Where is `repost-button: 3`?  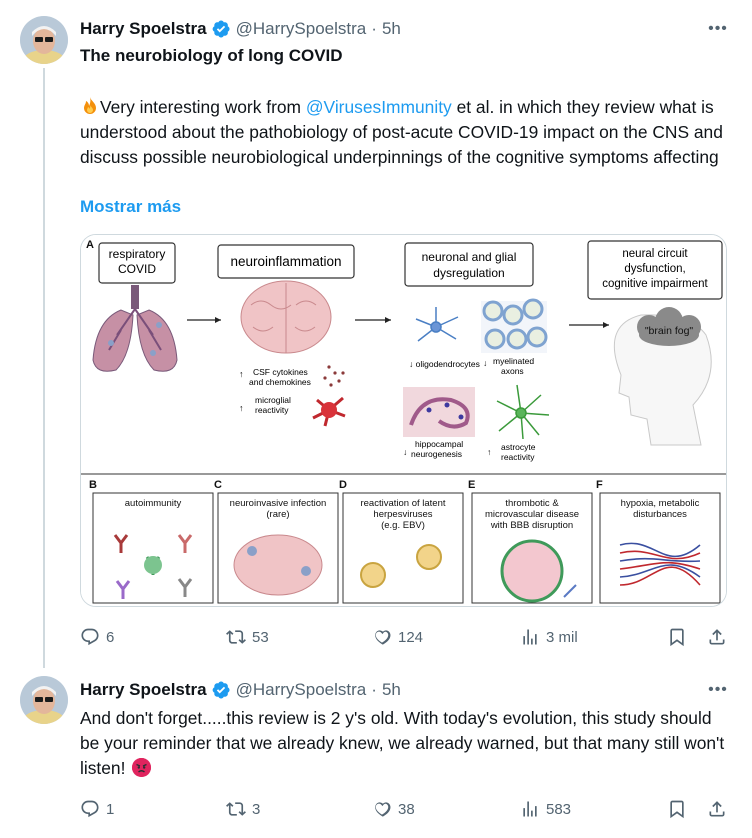 repost-button: 3 is located at coordinates (243, 809).